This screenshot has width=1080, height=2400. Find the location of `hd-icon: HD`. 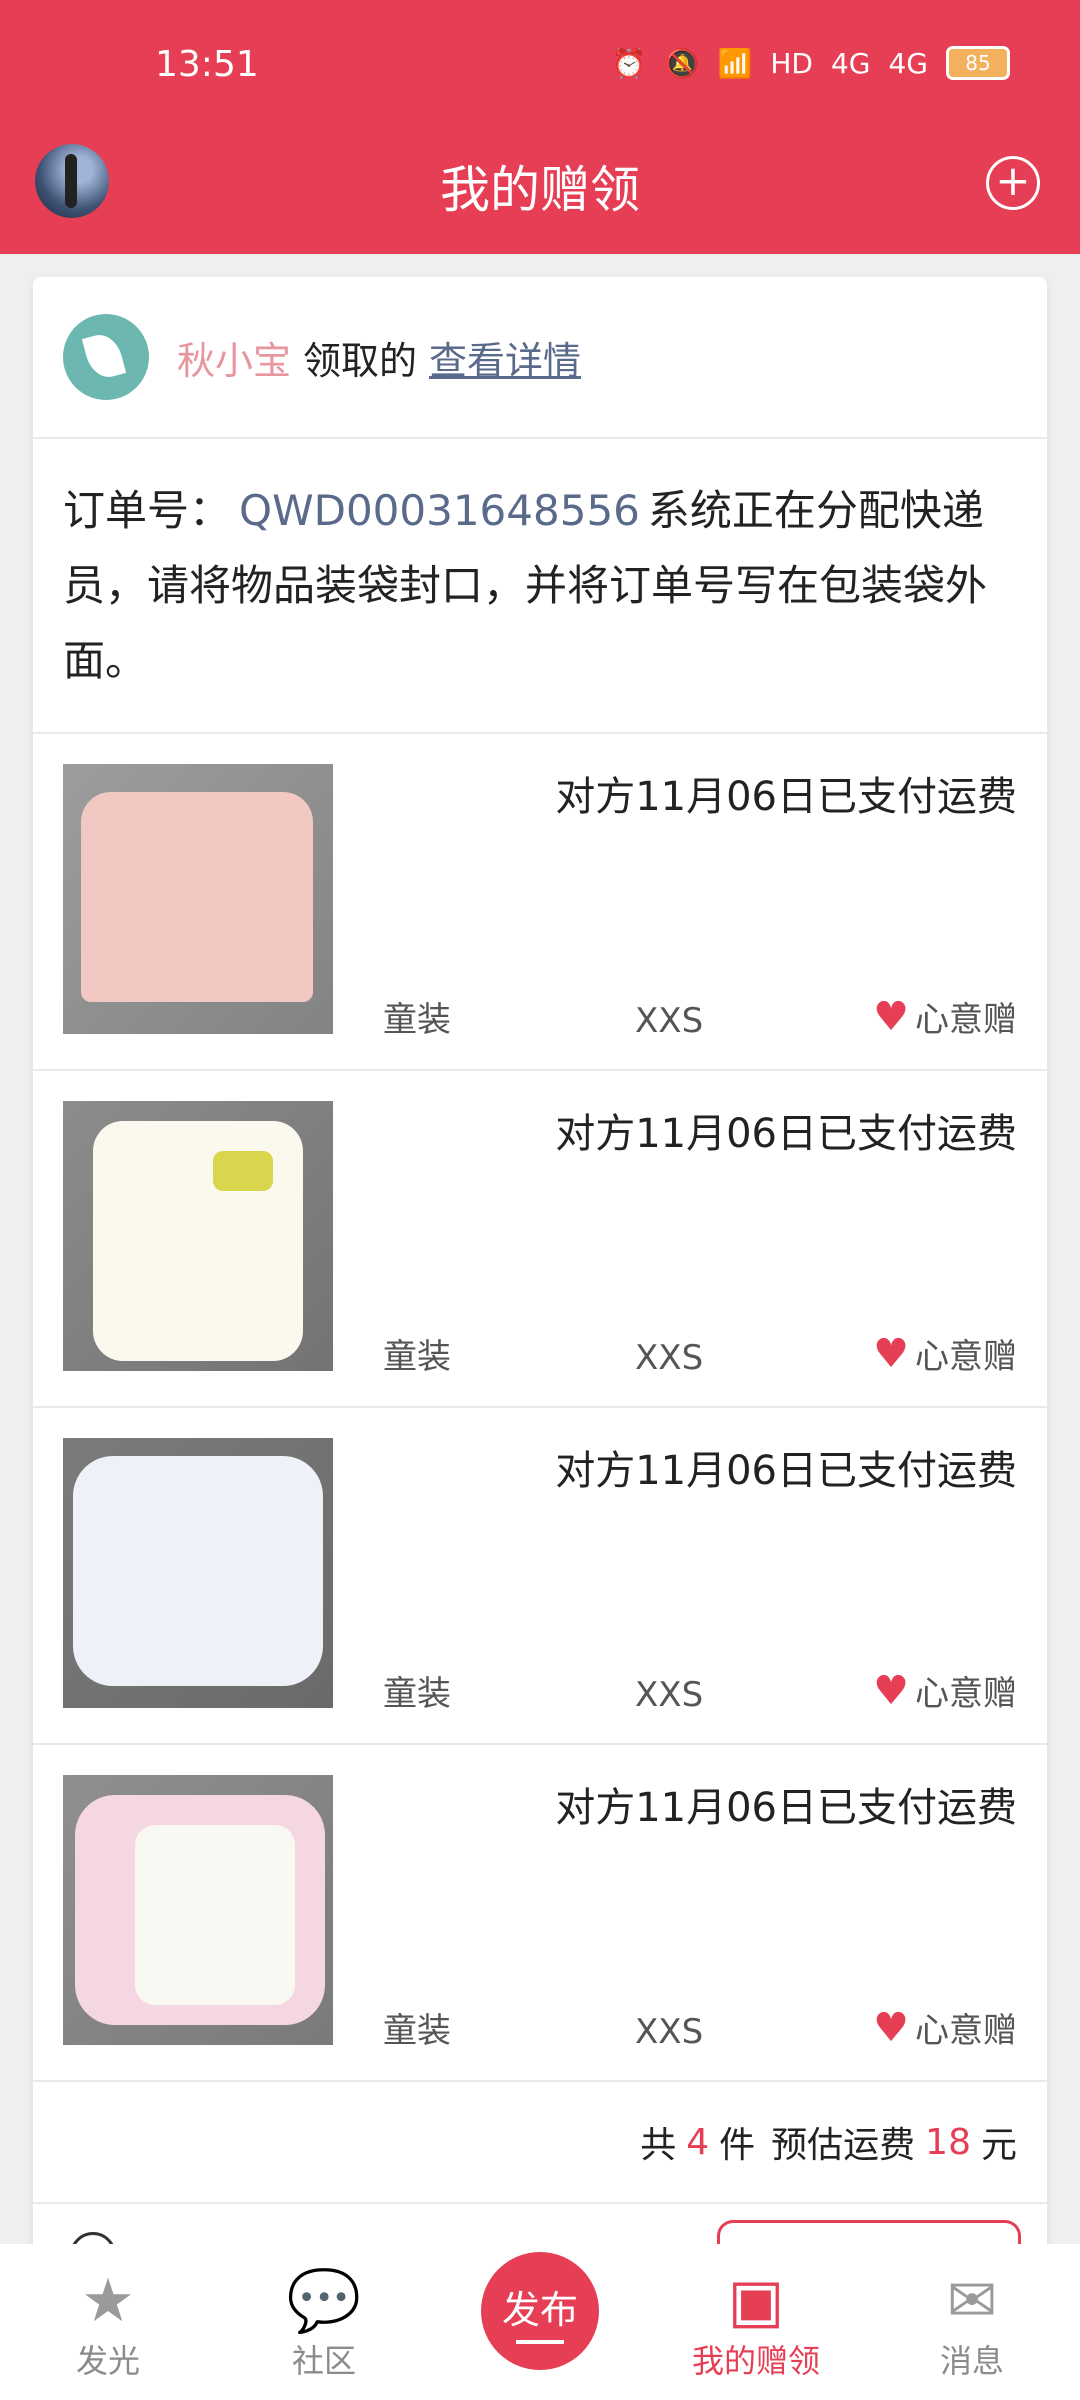

hd-icon: HD is located at coordinates (791, 63).